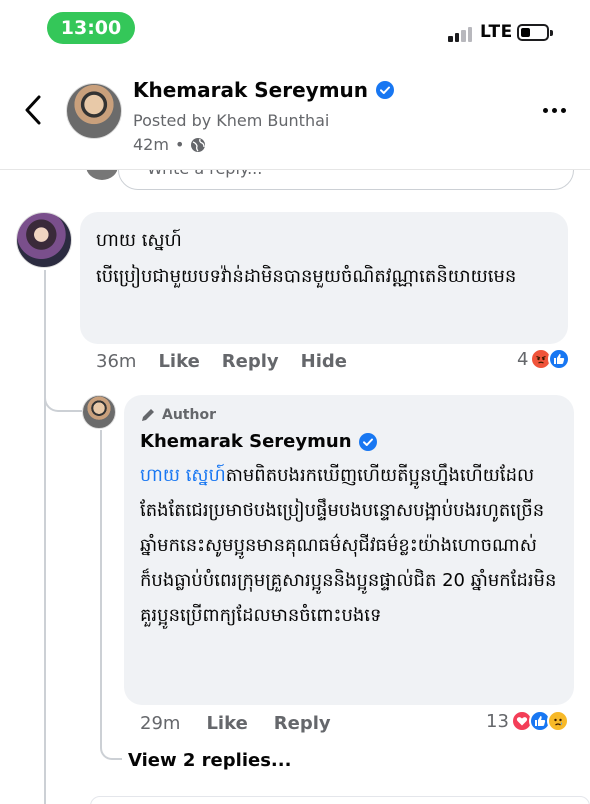 This screenshot has width=590, height=804. What do you see at coordinates (324, 361) in the screenshot?
I see `hide-button: Hide` at bounding box center [324, 361].